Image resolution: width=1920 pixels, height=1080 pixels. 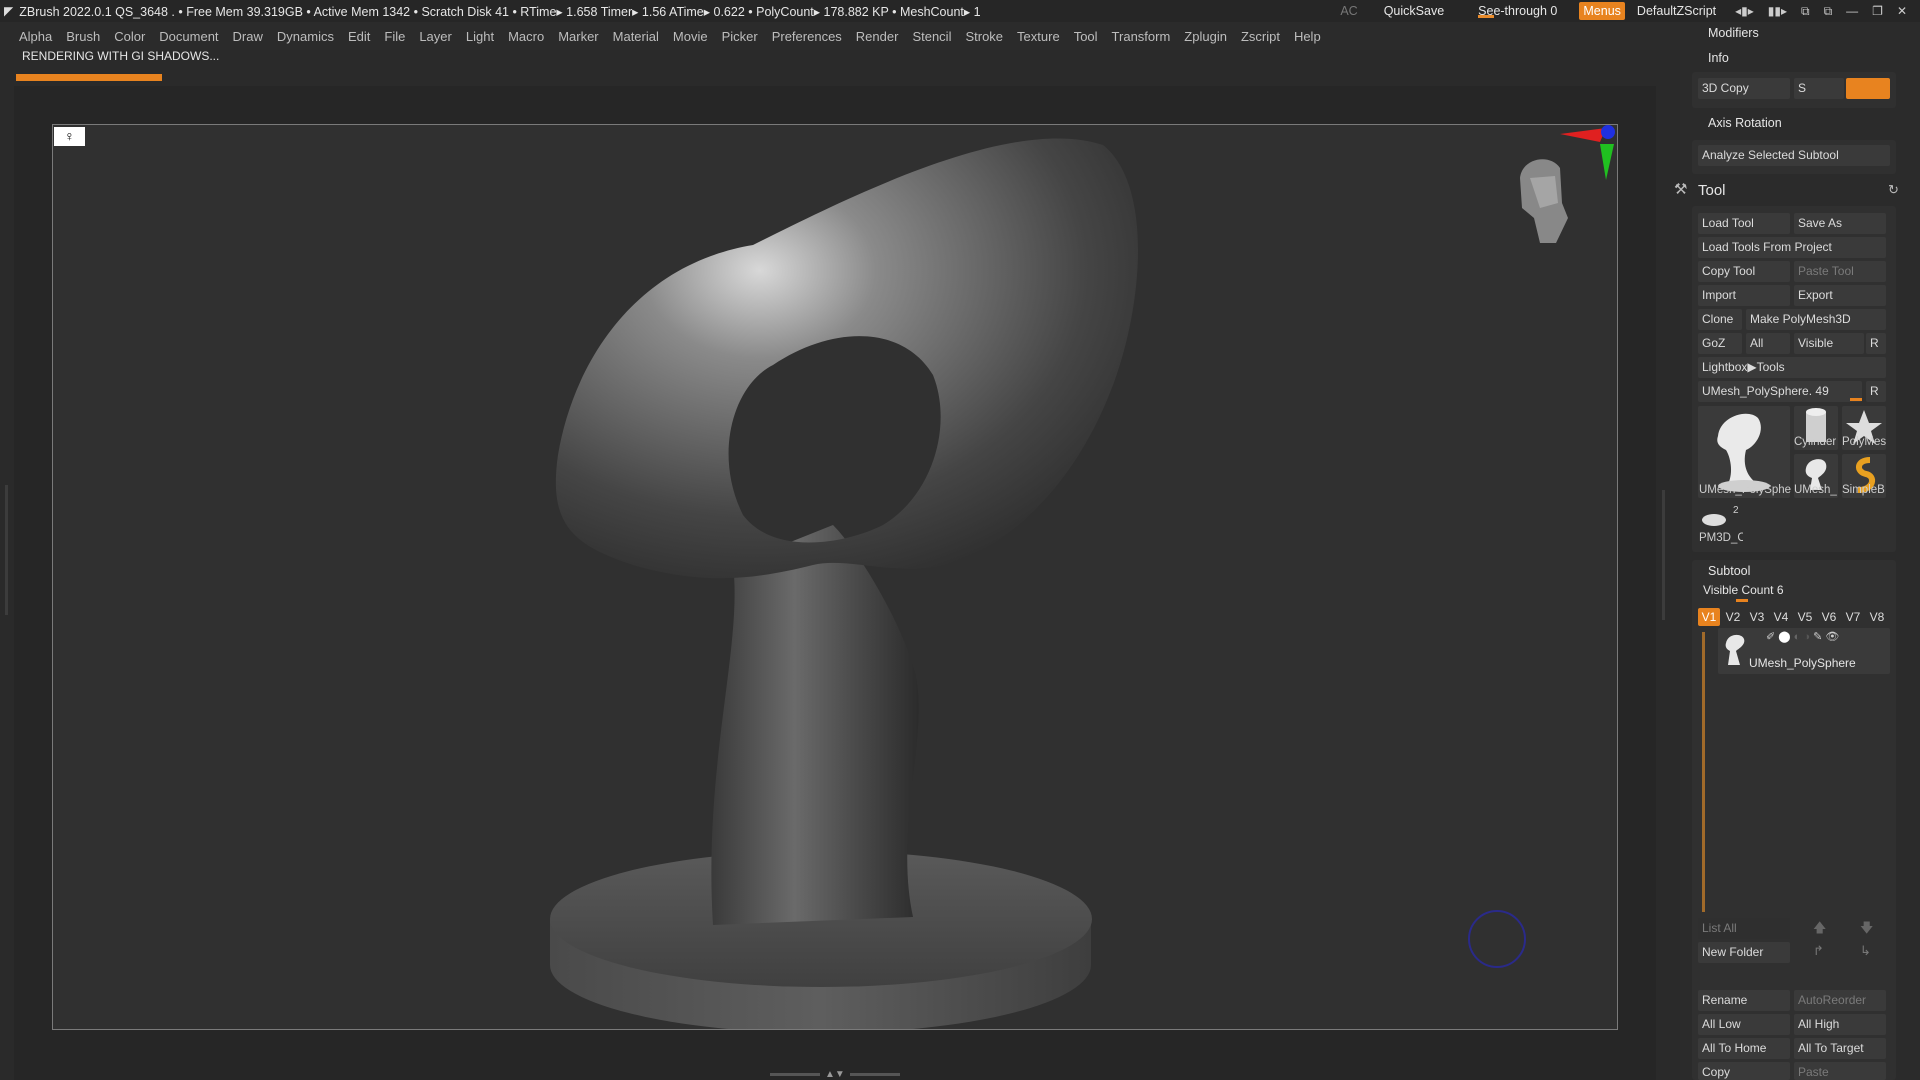 What do you see at coordinates (1840, 1000) in the screenshot?
I see `auto-reorder-button: AutoReorder` at bounding box center [1840, 1000].